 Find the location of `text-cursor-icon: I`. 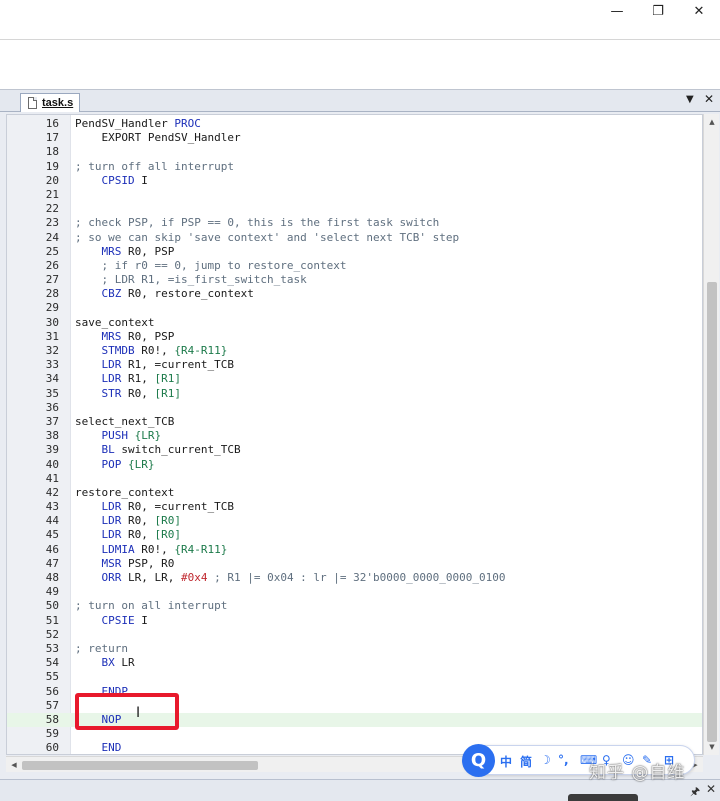

text-cursor-icon: I is located at coordinates (138, 713).